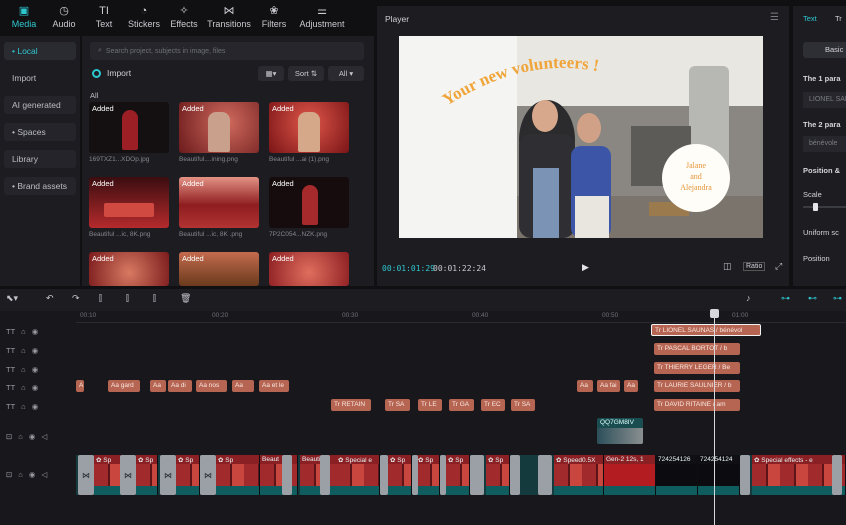 The width and height of the screenshot is (846, 525). What do you see at coordinates (812, 298) in the screenshot?
I see `magnet-icon: ⊷` at bounding box center [812, 298].